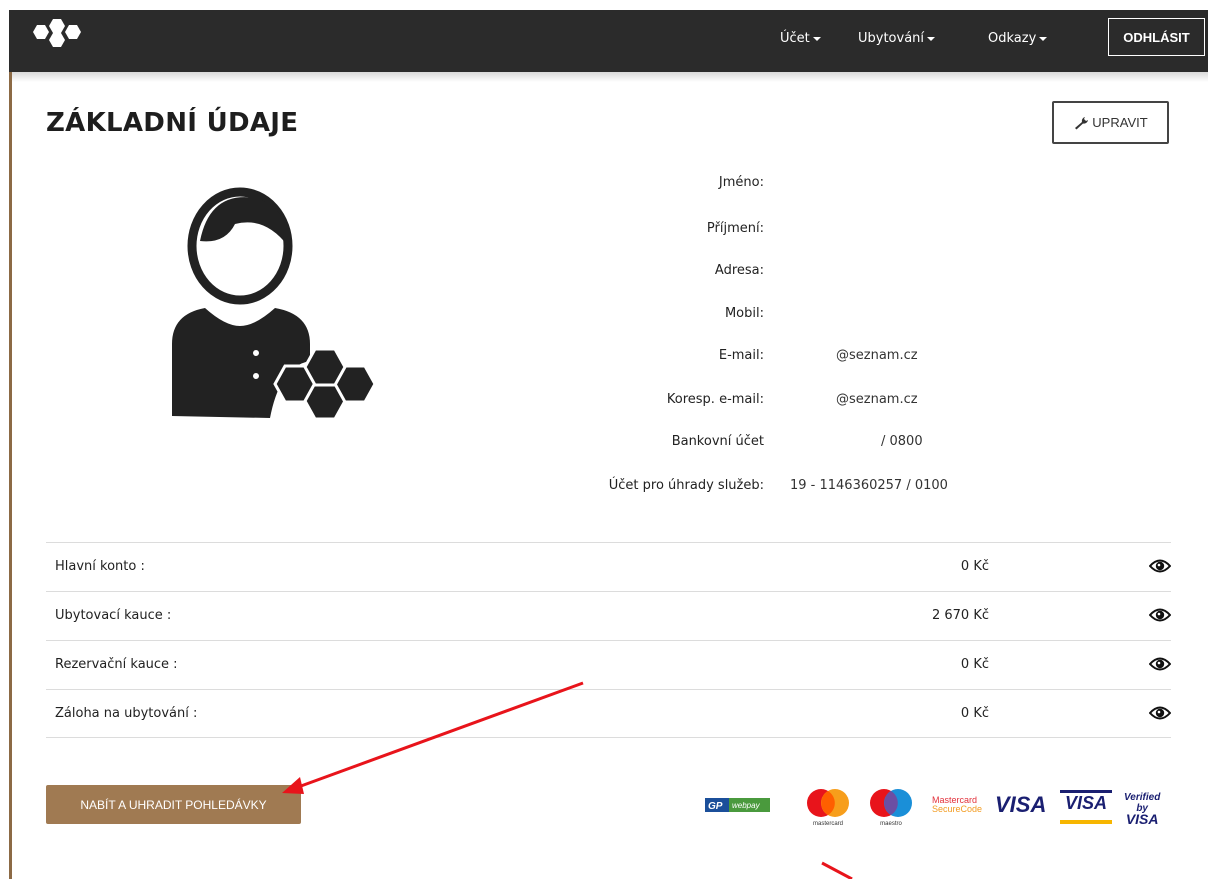 The image size is (1208, 879). What do you see at coordinates (608, 41) in the screenshot?
I see `top-nav-bar: Účet Ubytování Odkazy ODHLÁSIT` at bounding box center [608, 41].